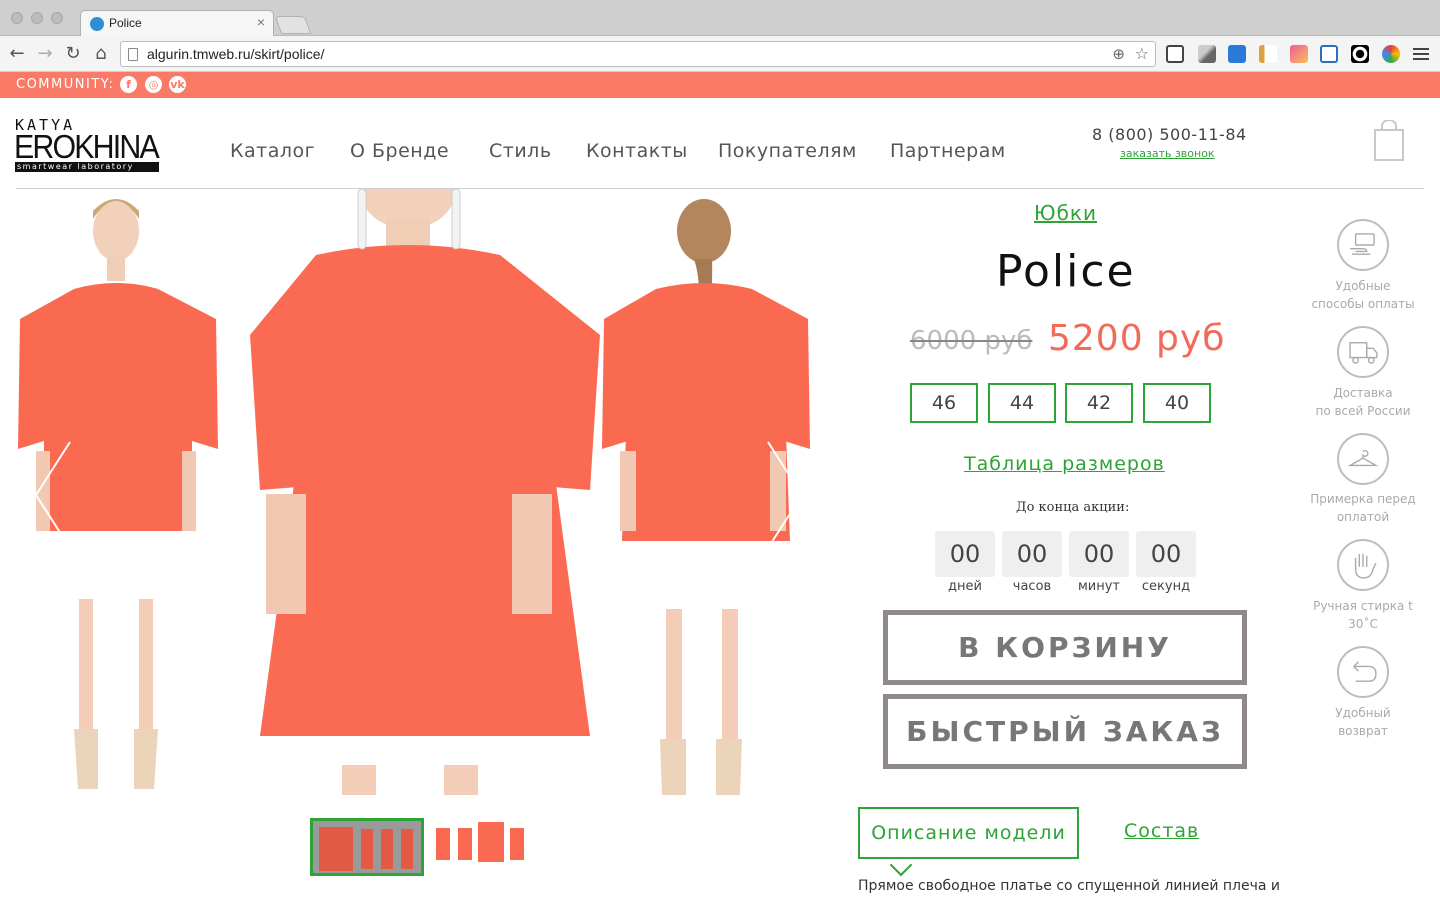 The width and height of the screenshot is (1440, 900). Describe the element at coordinates (1363, 295) in the screenshot. I see `feature-label: Удобные способы оплаты` at that location.